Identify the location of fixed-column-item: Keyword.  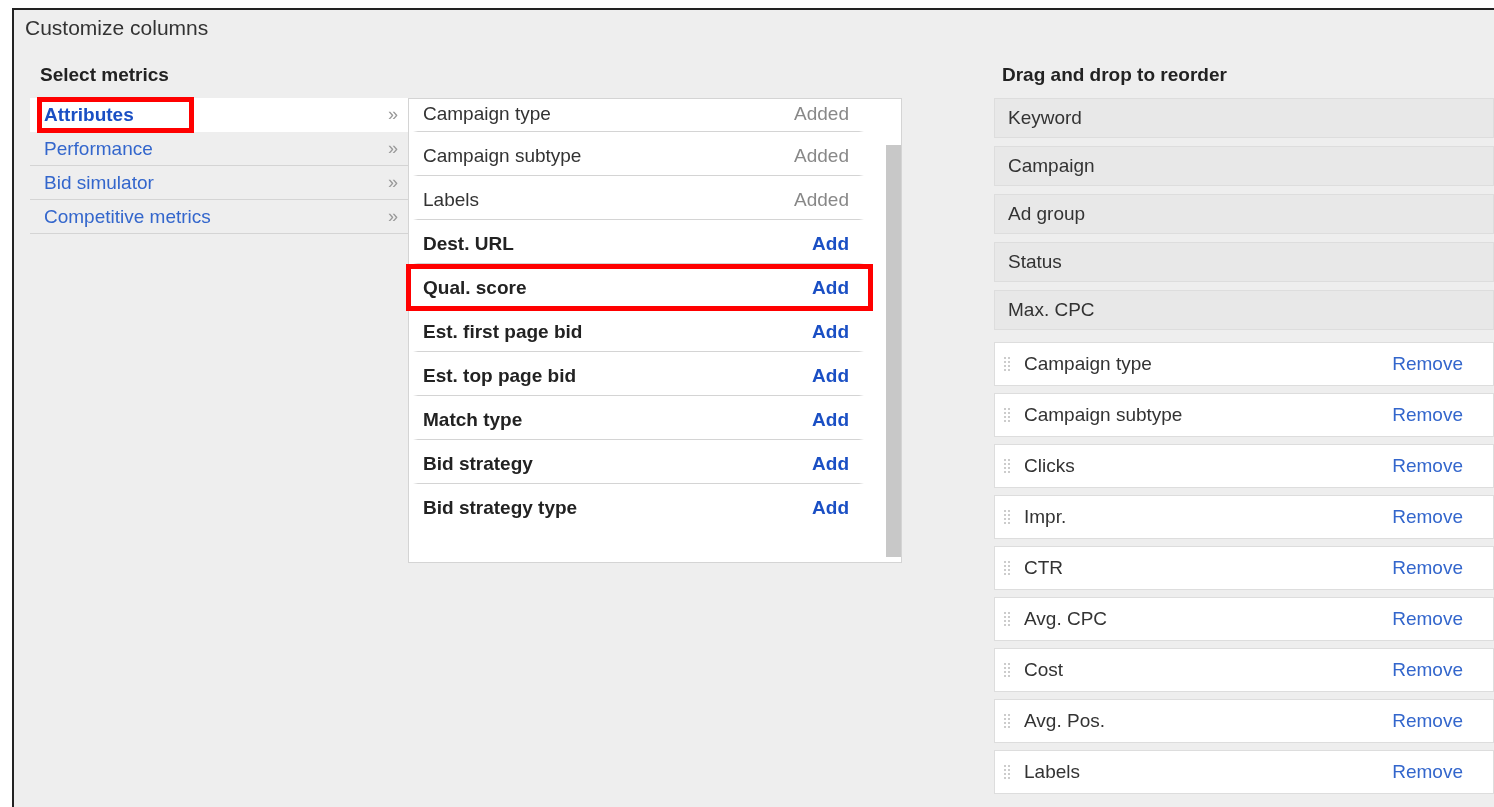
(1244, 118).